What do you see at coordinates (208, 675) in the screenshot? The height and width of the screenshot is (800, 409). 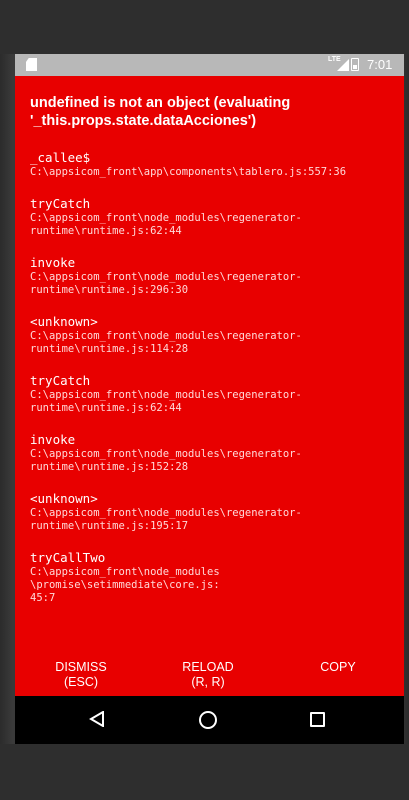 I see `reload-button: RELOAD (R, R)` at bounding box center [208, 675].